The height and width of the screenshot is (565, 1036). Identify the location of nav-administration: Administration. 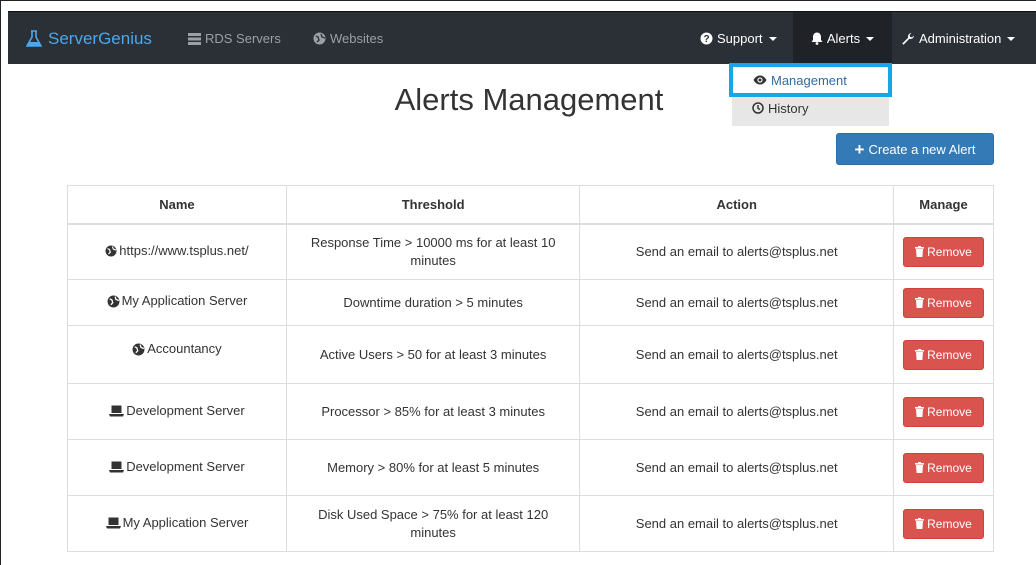
(958, 38).